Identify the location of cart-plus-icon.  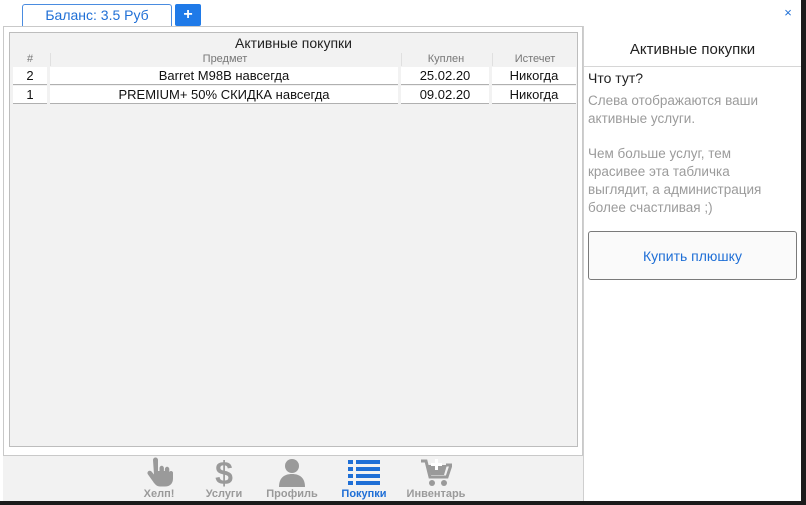
(436, 472).